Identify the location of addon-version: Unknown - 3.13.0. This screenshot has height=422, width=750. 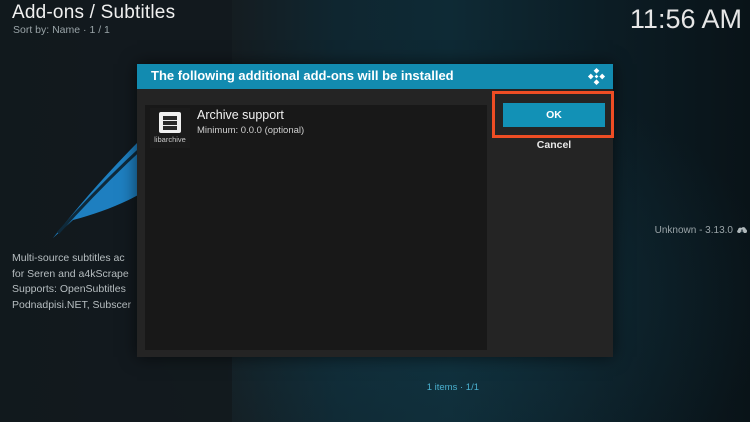
(693, 230).